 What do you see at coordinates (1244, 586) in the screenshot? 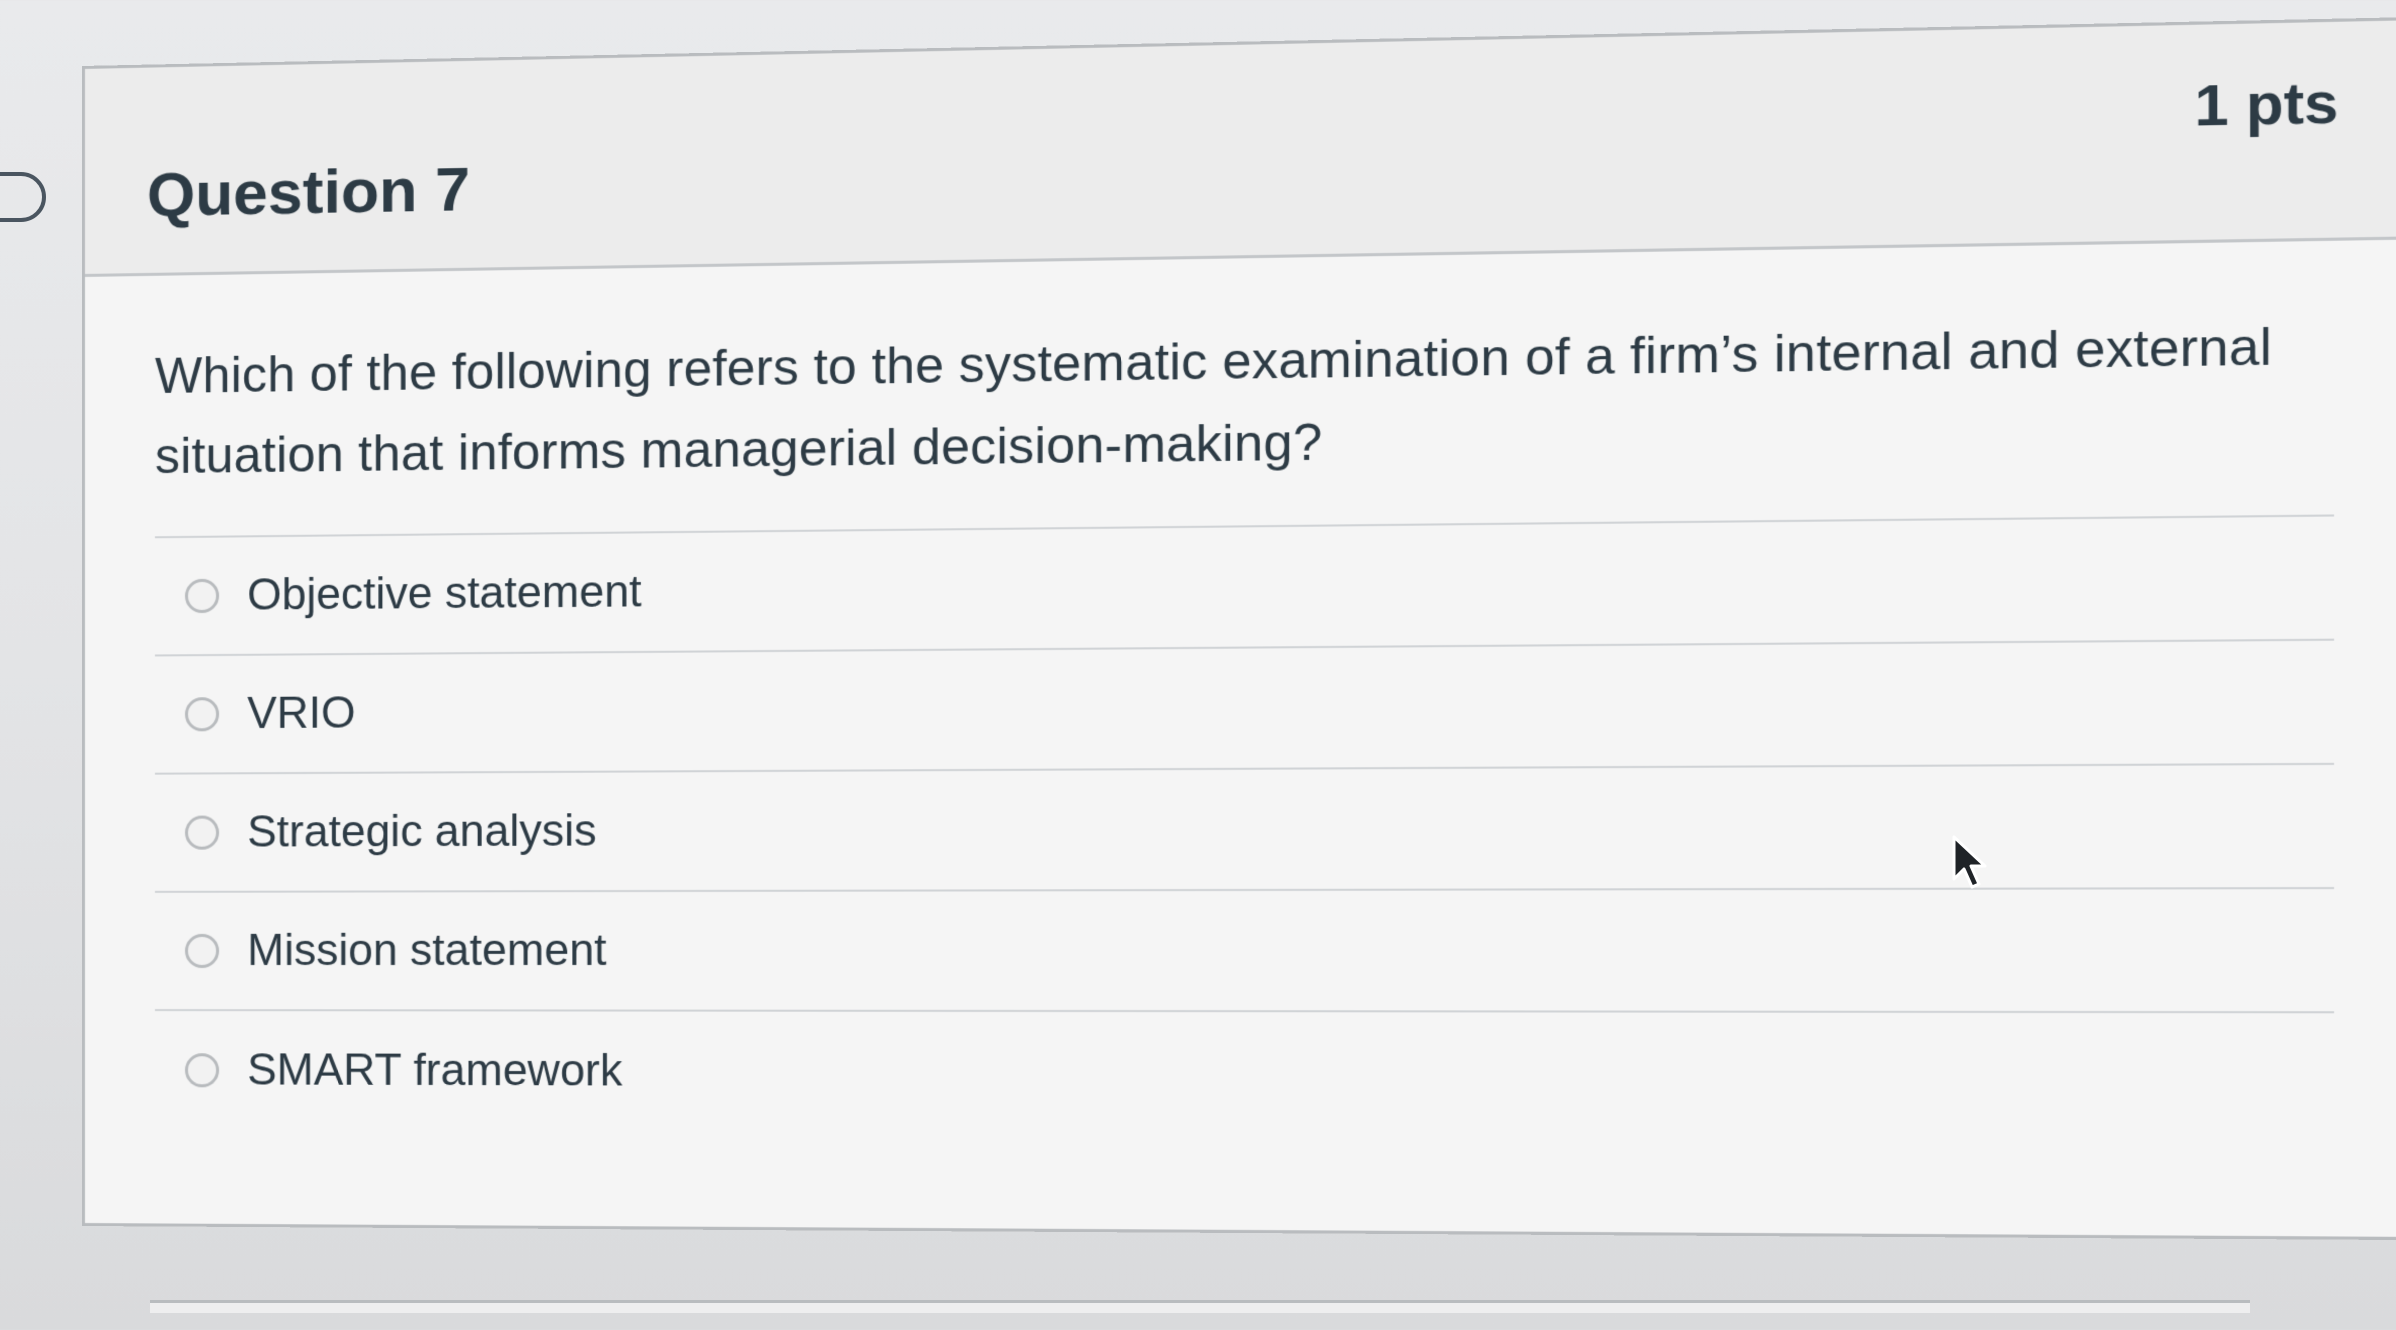
I see `answer-option: Objective statement` at bounding box center [1244, 586].